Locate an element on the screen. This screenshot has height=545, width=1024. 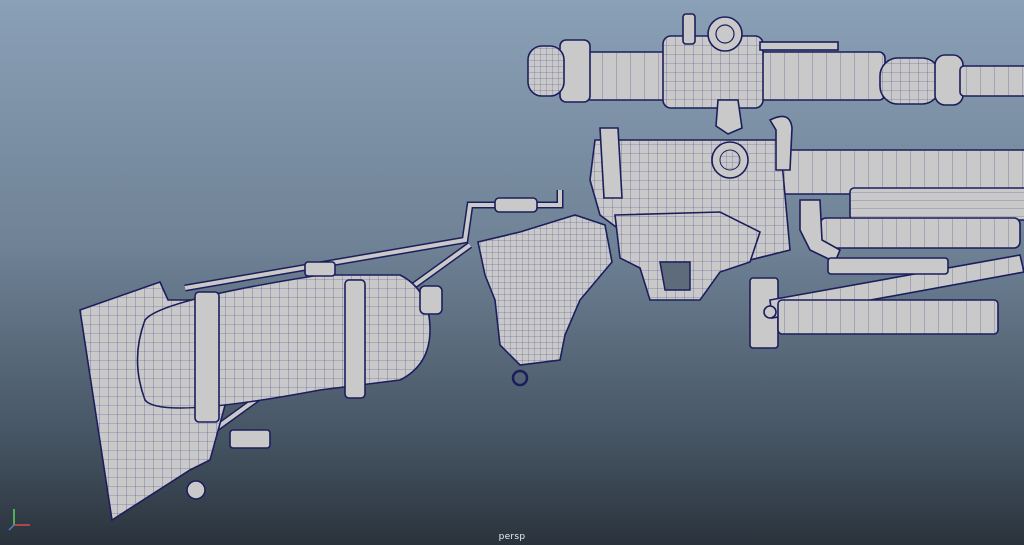
scope-front-tube-wire is located at coordinates (992, 81).